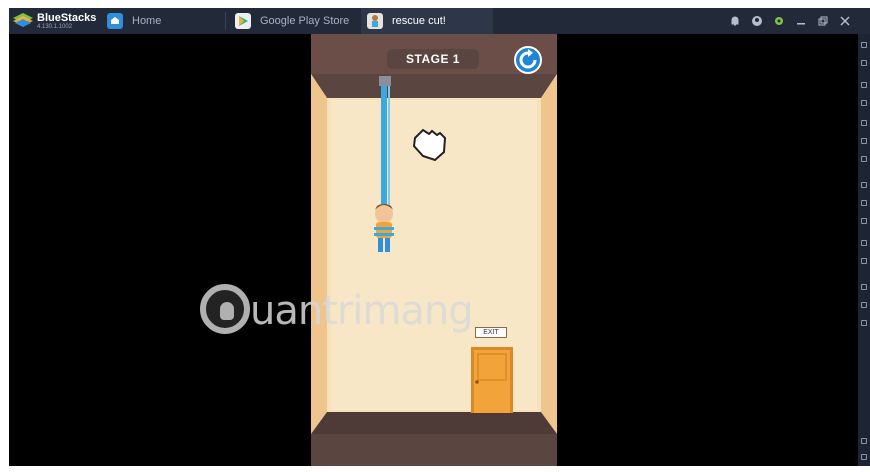 Image resolution: width=870 pixels, height=472 pixels. I want to click on bell-icon, so click(735, 21).